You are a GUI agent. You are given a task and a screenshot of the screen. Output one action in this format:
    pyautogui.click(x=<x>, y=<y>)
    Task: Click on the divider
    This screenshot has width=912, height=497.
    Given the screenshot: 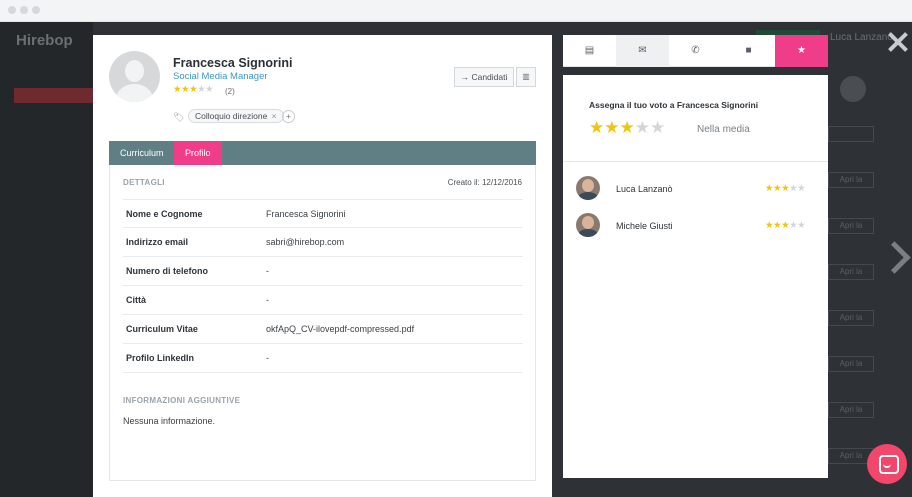 What is the action you would take?
    pyautogui.click(x=695, y=161)
    